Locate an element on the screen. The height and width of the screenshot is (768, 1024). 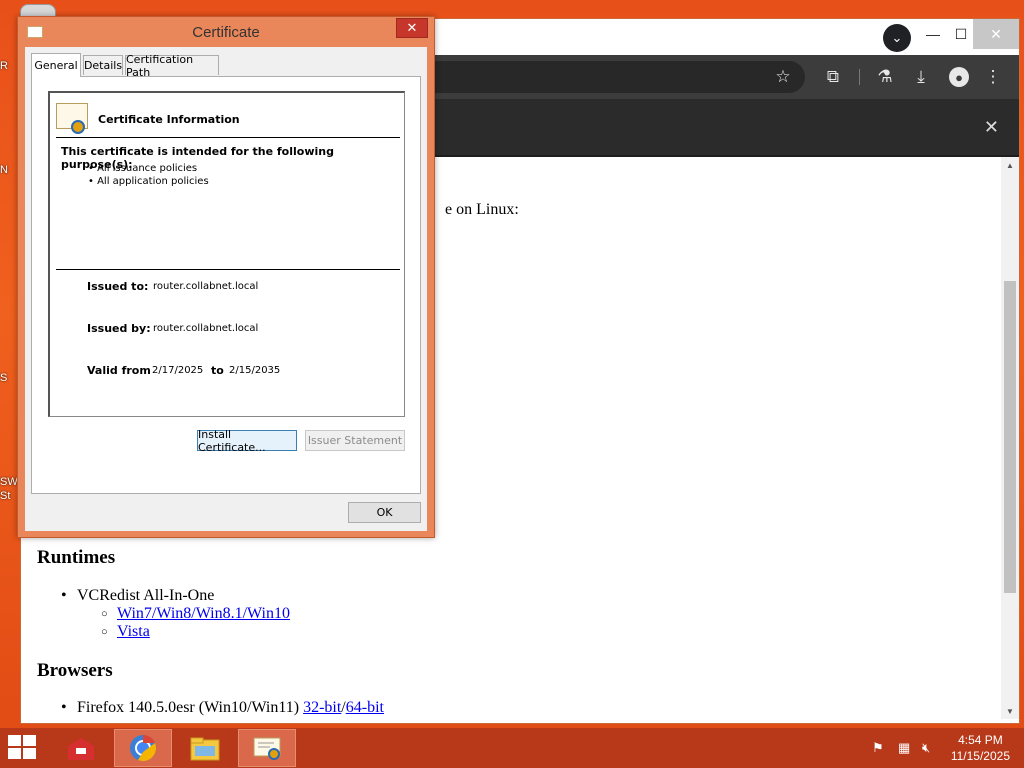
tab-details: Details is located at coordinates (103, 65).